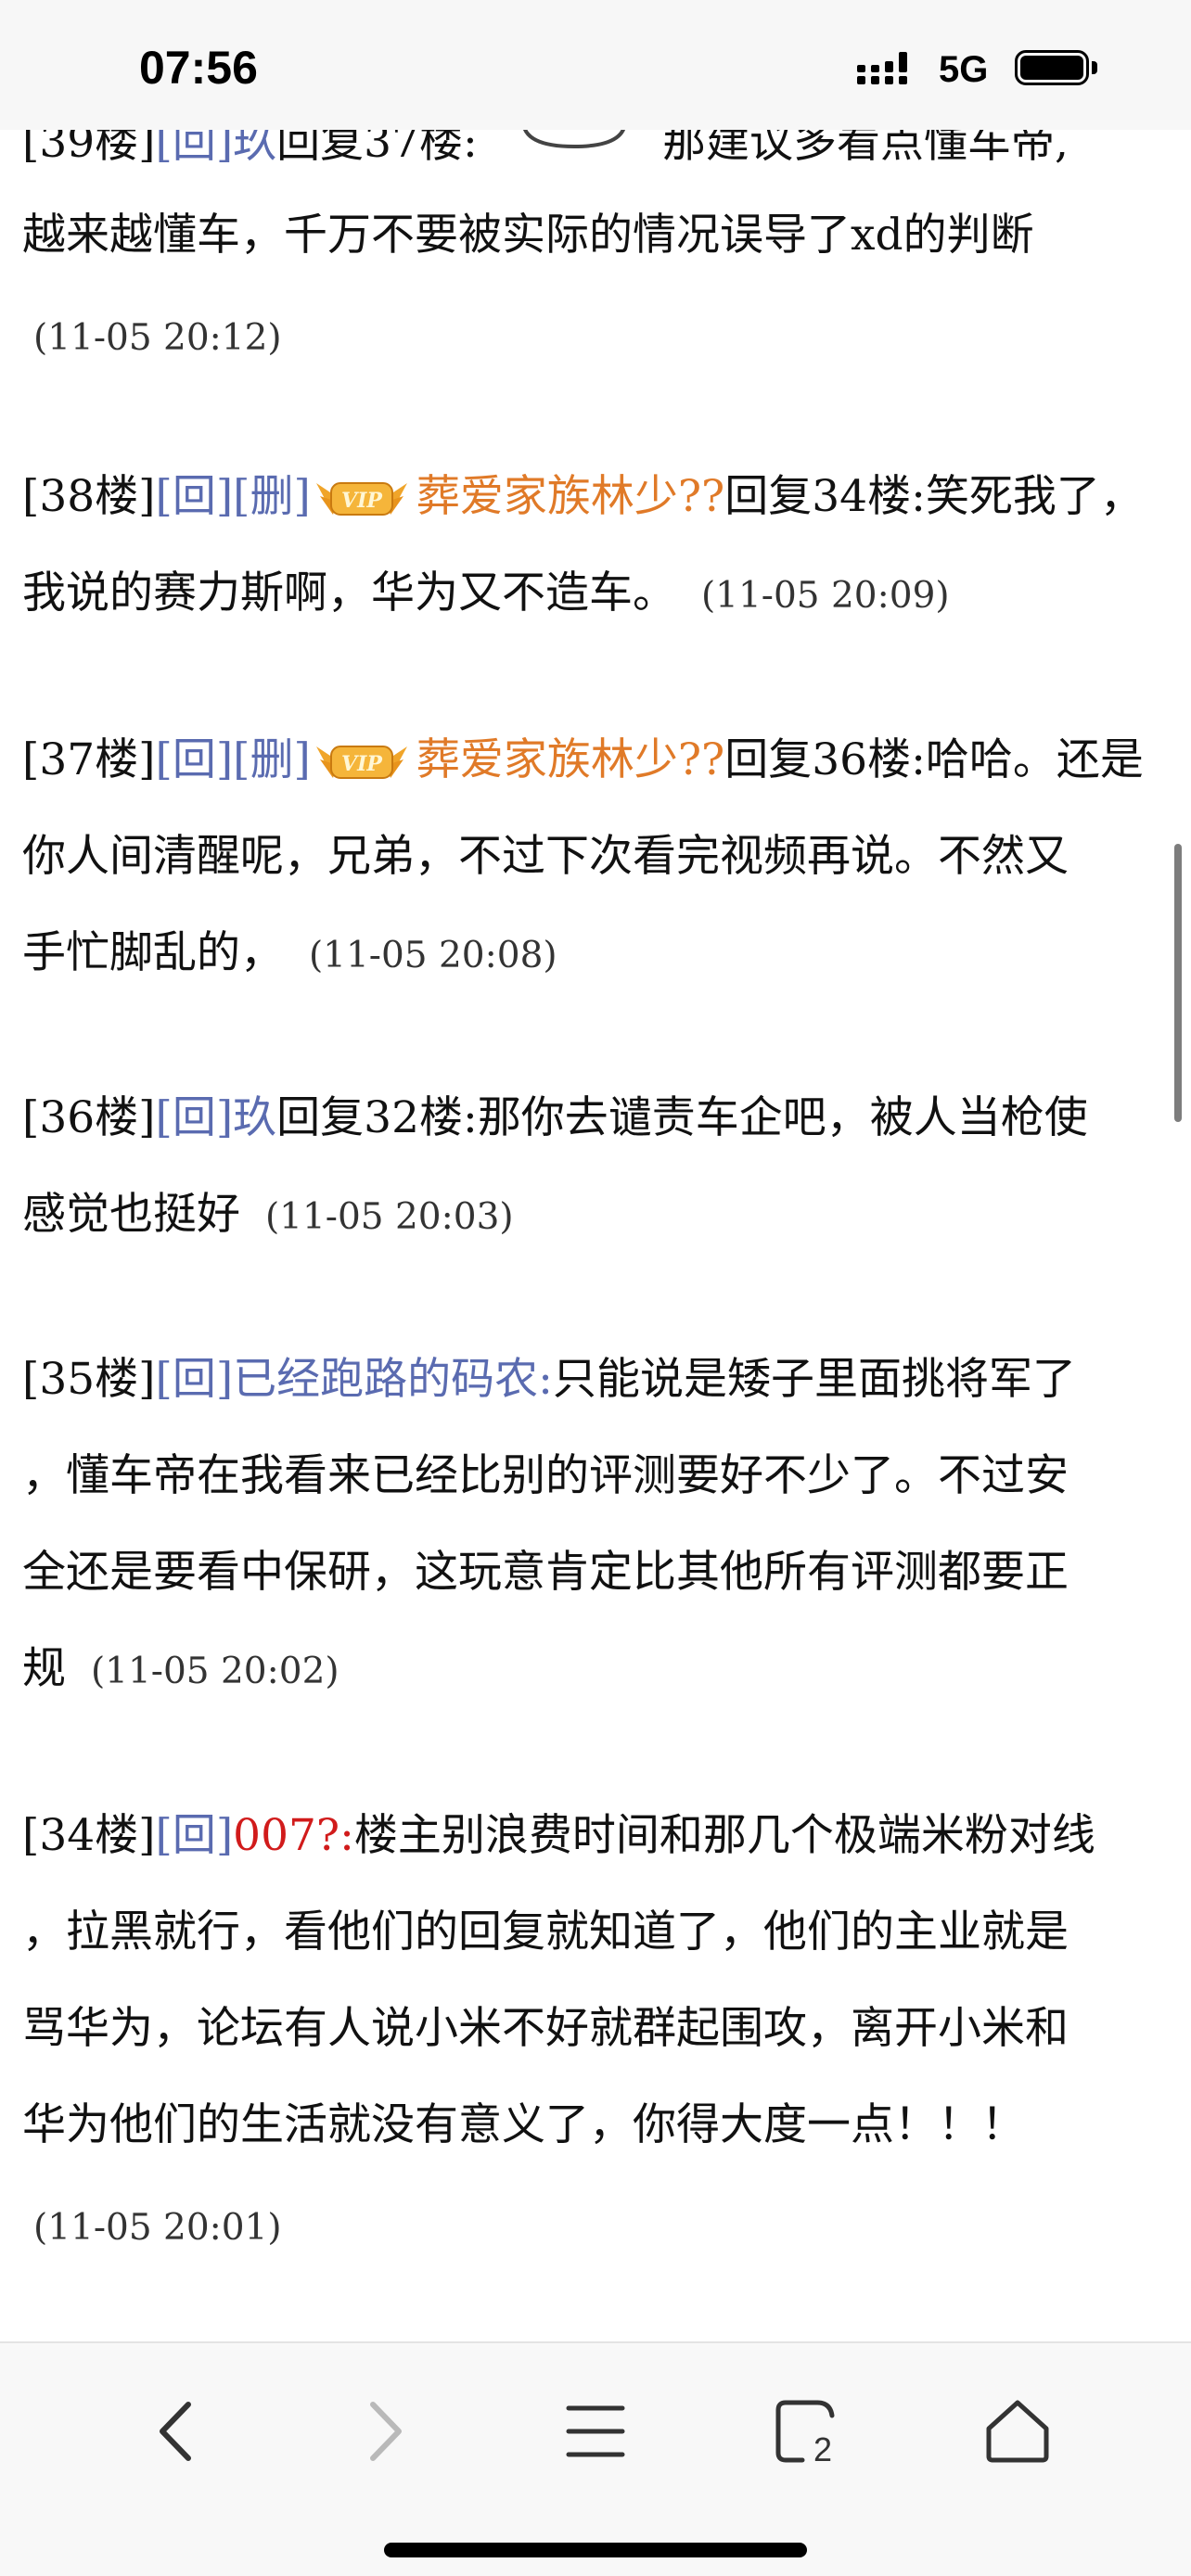  What do you see at coordinates (815, 1379) in the screenshot?
I see `post-text: 只能说是矮子里面挑将军了` at bounding box center [815, 1379].